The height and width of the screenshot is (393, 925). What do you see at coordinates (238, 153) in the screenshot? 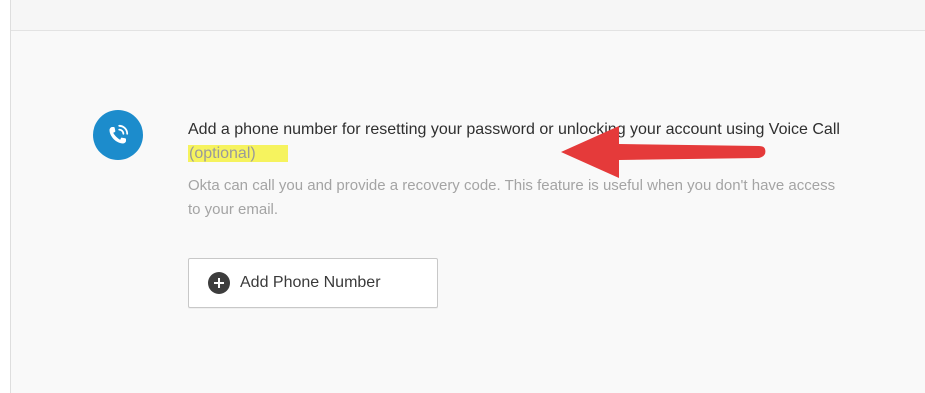
I see `optional-tag: (optional)` at bounding box center [238, 153].